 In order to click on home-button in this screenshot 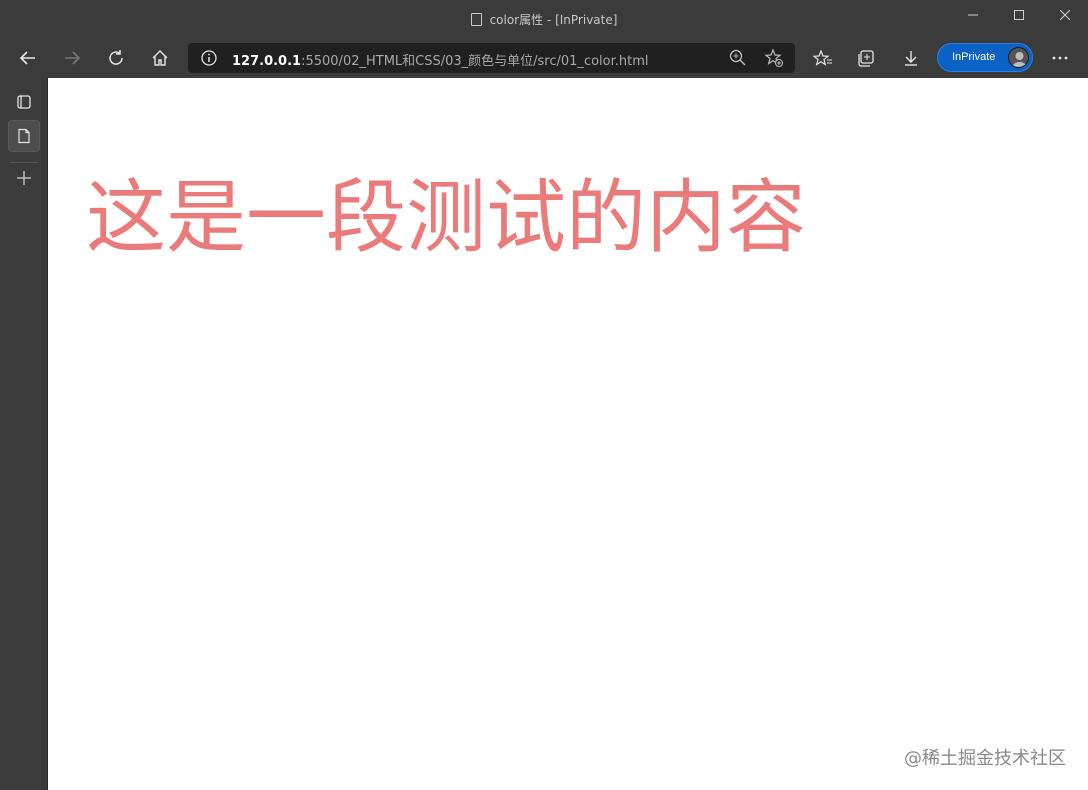, I will do `click(160, 58)`.